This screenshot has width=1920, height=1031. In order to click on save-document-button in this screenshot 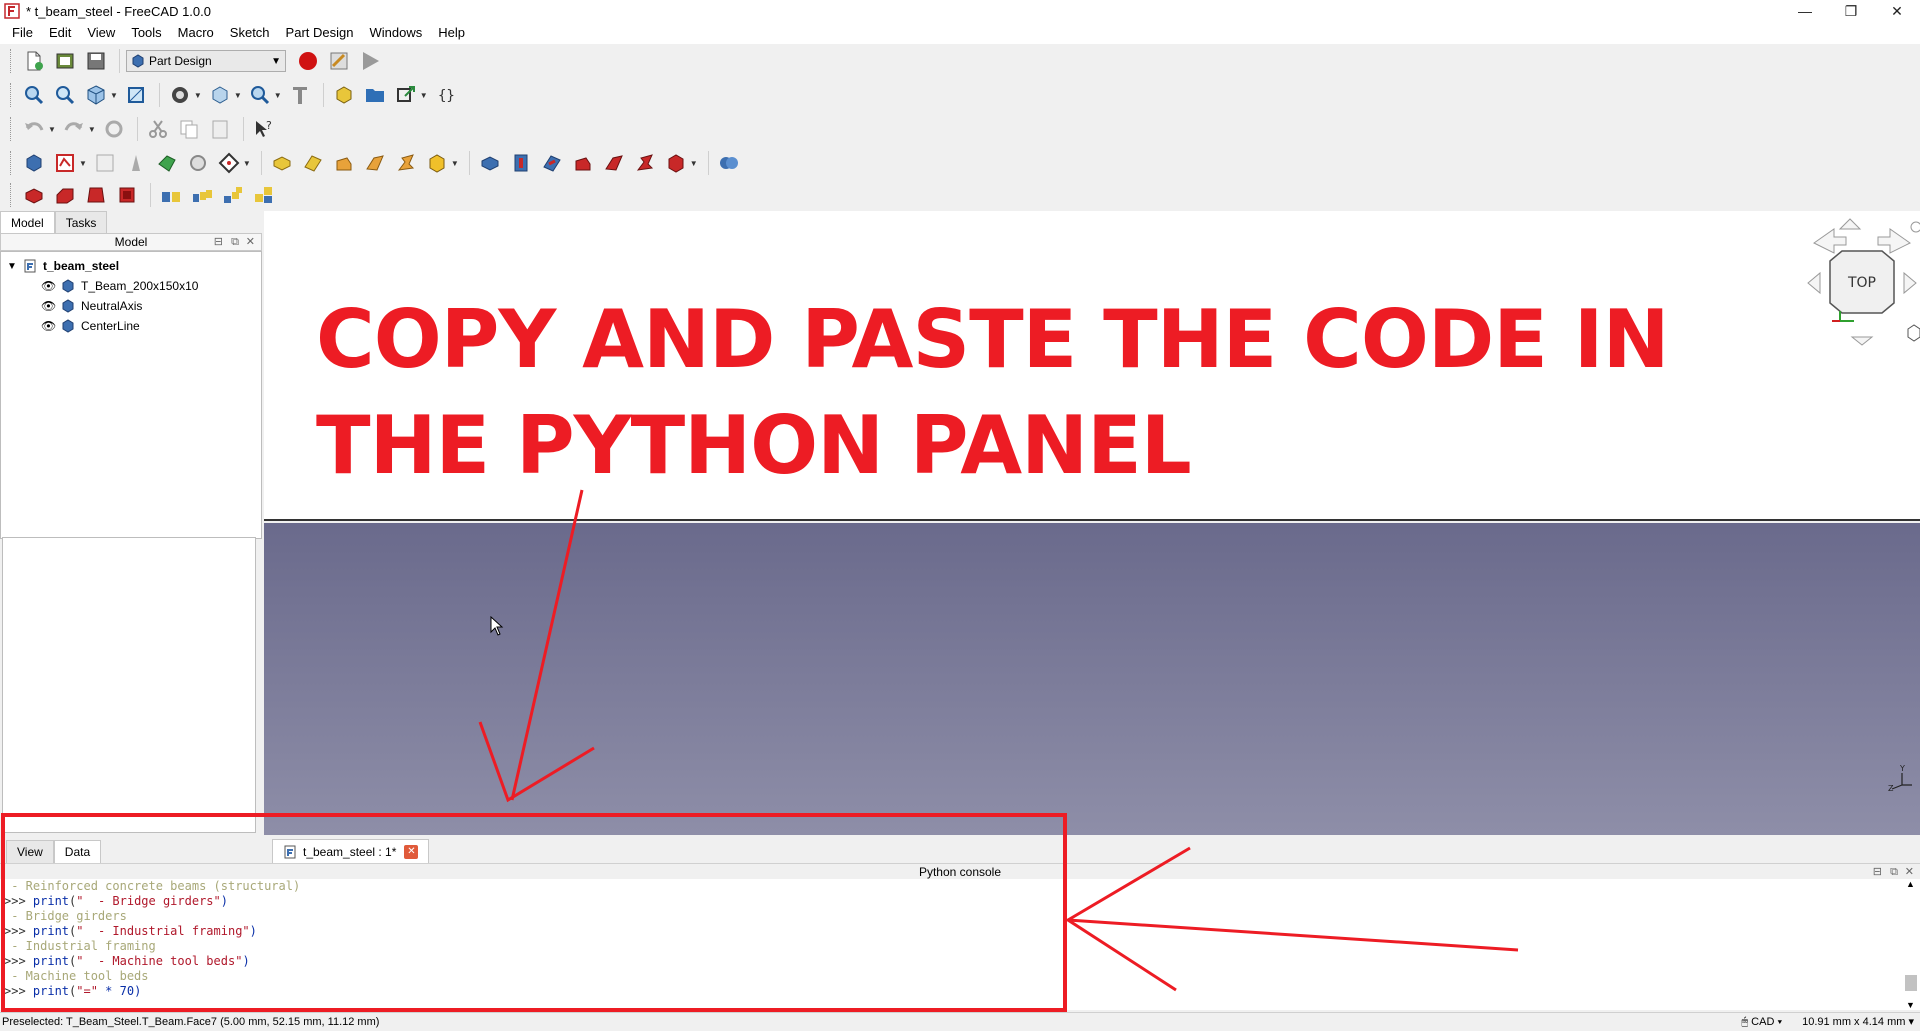, I will do `click(96, 61)`.